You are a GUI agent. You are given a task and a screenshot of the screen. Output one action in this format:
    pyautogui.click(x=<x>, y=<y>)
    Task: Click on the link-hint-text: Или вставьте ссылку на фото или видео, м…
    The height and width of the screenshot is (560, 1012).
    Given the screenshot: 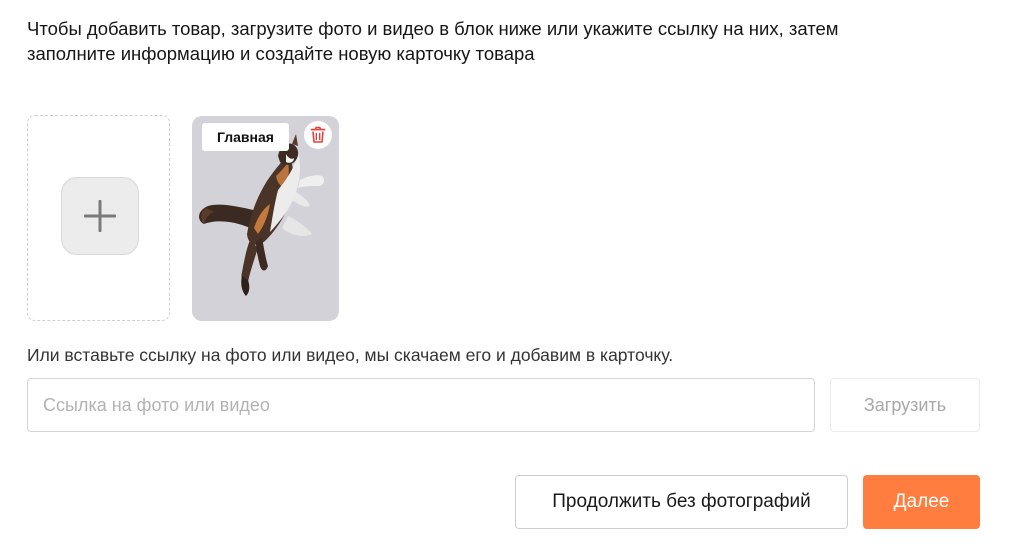 What is the action you would take?
    pyautogui.click(x=350, y=355)
    